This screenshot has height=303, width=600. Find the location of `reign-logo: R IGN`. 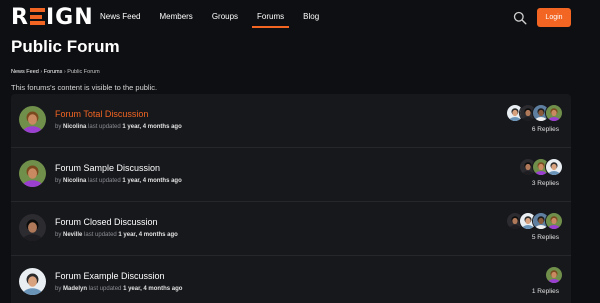

reign-logo: R IGN is located at coordinates (52, 18).